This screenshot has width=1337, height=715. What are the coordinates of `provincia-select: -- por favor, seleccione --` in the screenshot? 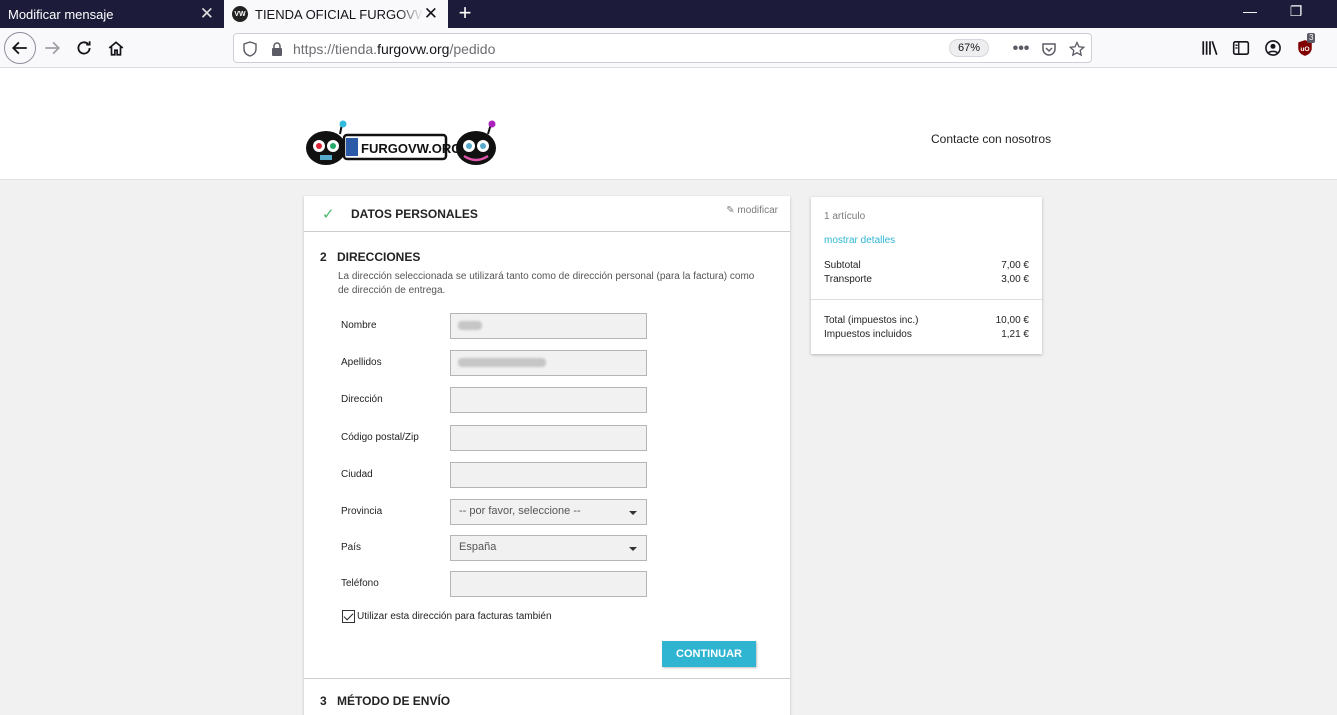 It's located at (548, 512).